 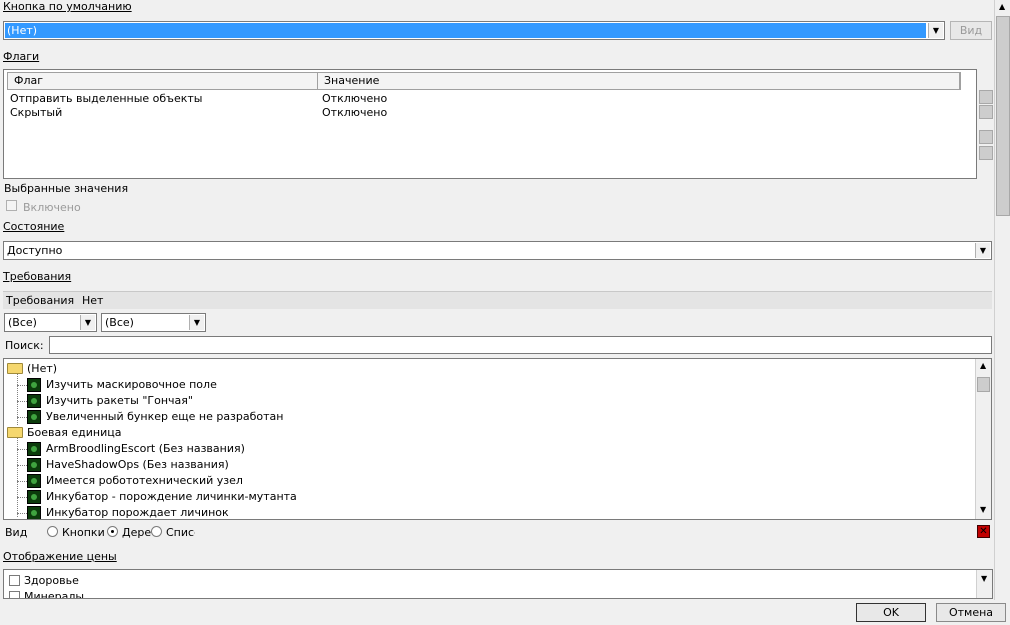 What do you see at coordinates (119, 322) in the screenshot?
I see `filter-value-2: (Все)` at bounding box center [119, 322].